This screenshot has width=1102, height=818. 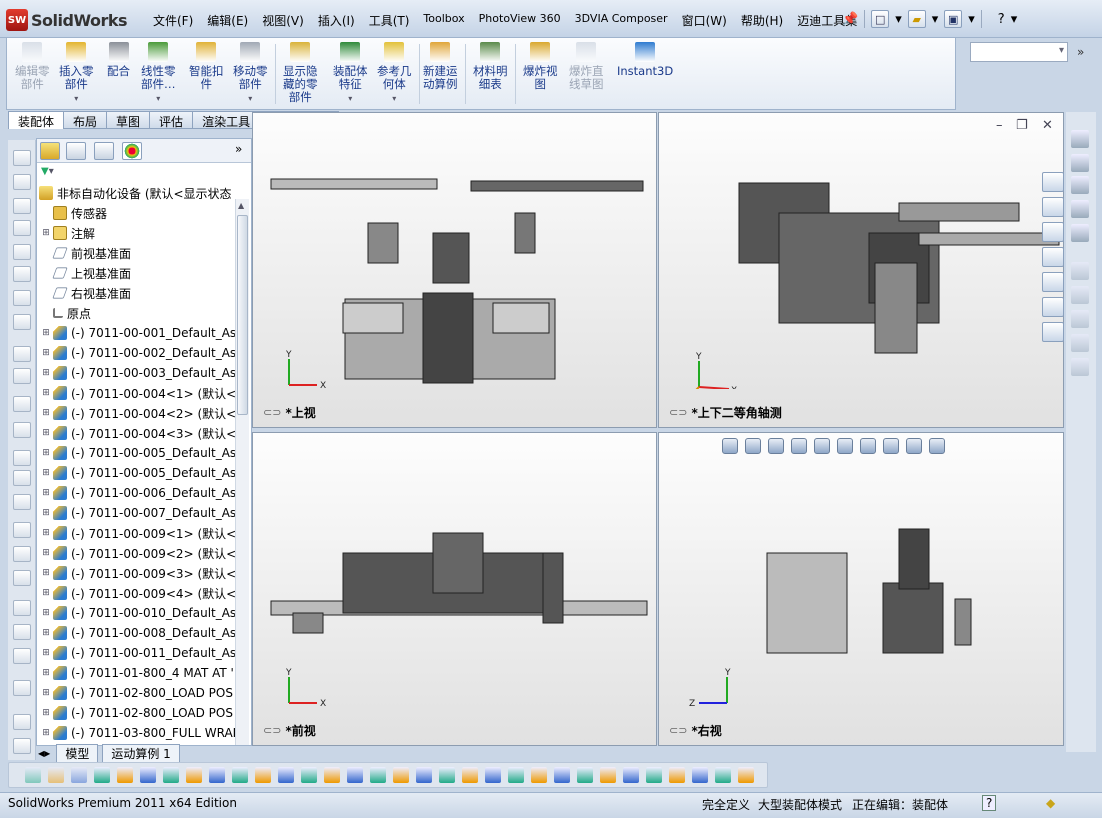 I want to click on command-button: 智能扣 件, so click(x=206, y=66).